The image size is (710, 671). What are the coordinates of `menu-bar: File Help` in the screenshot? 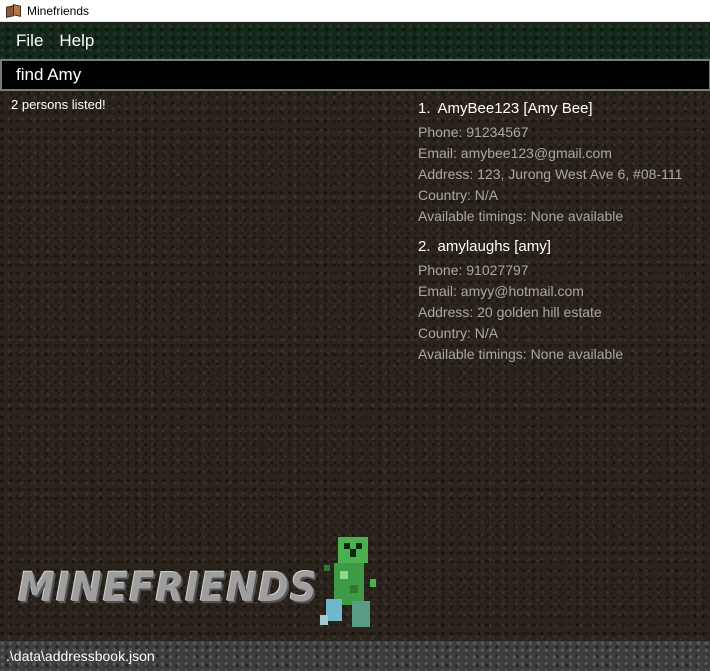 It's located at (355, 41).